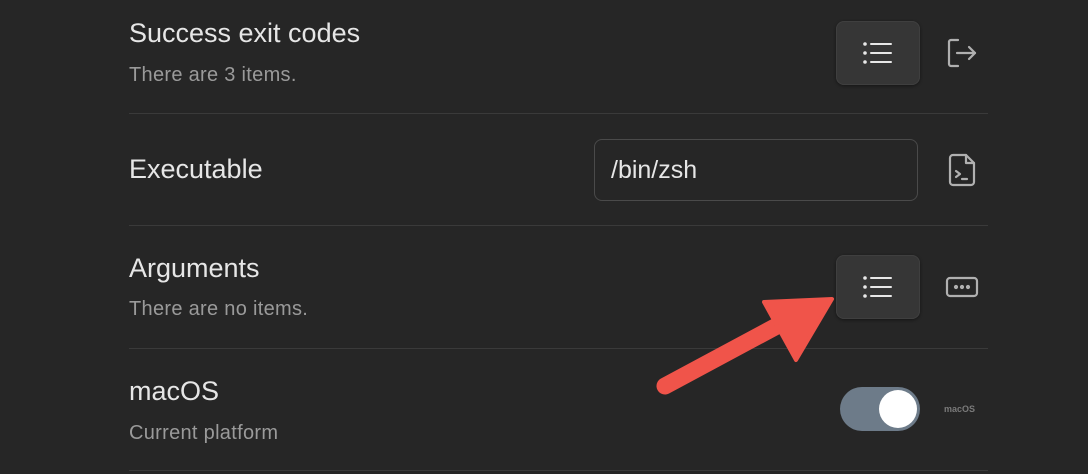 The height and width of the screenshot is (474, 1088). Describe the element at coordinates (174, 391) in the screenshot. I see `platform-title: macOS` at that location.